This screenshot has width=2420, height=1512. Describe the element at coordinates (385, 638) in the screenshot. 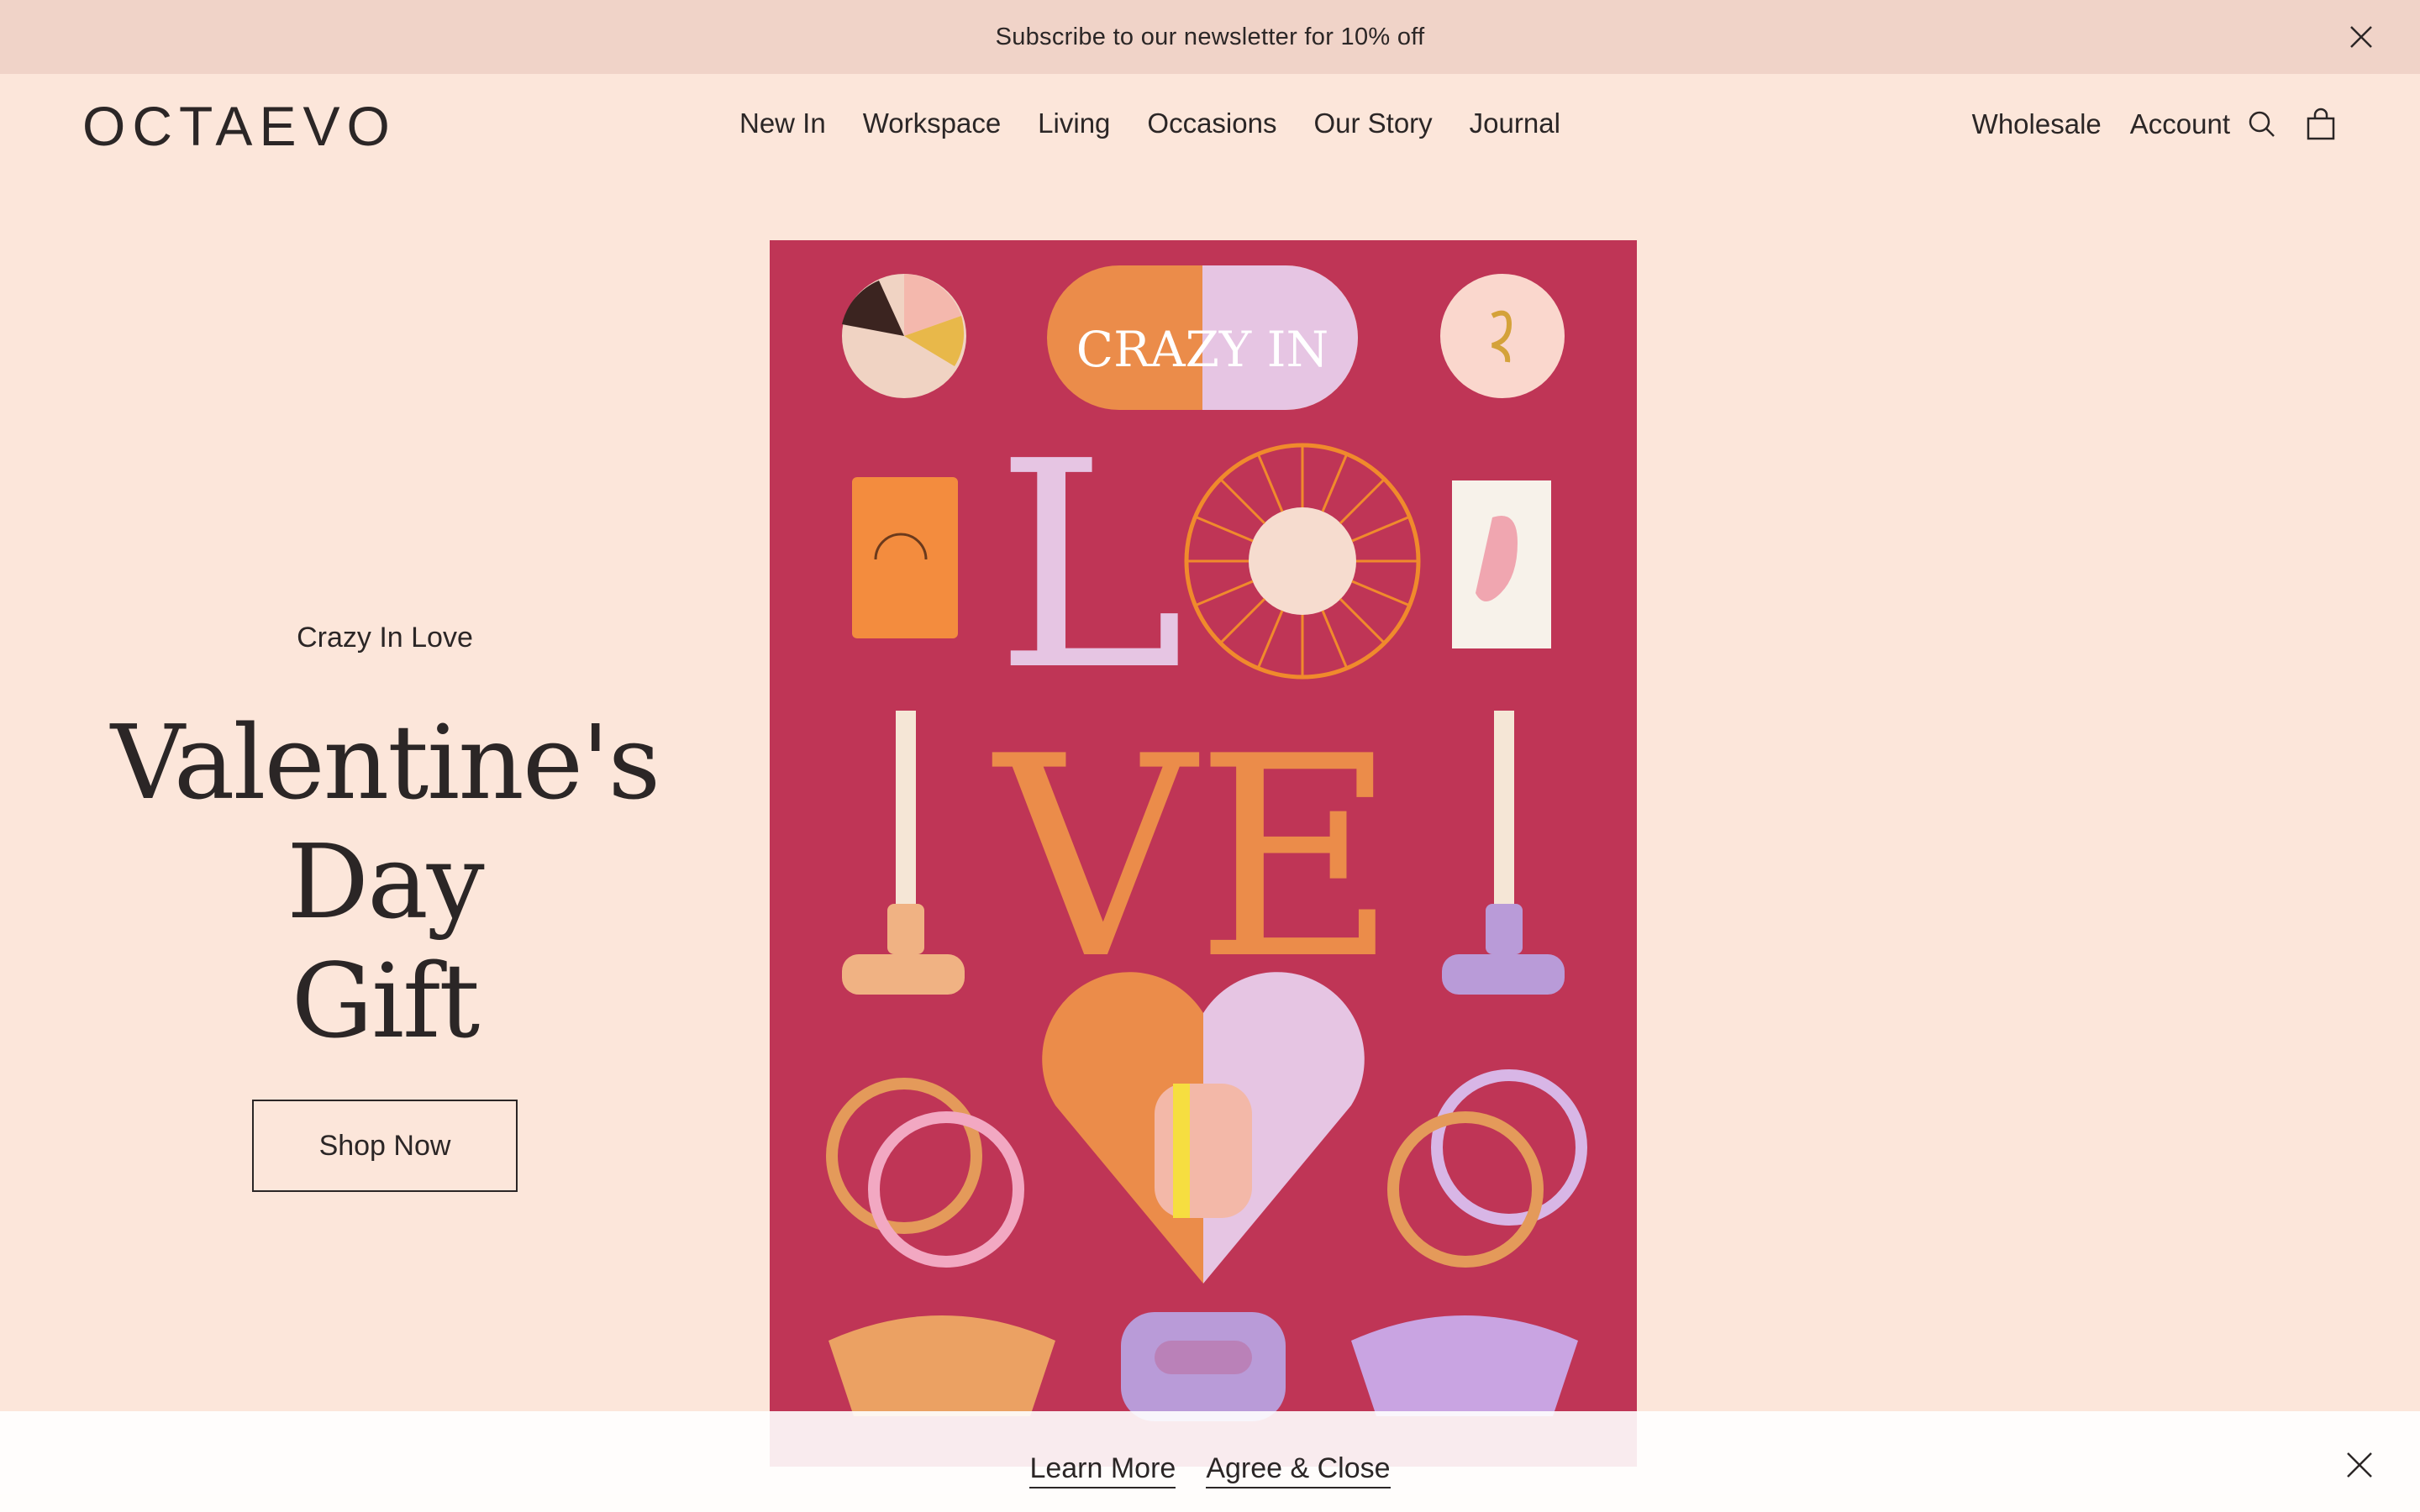

I see `hero-eyebrow: Crazy In Love` at that location.